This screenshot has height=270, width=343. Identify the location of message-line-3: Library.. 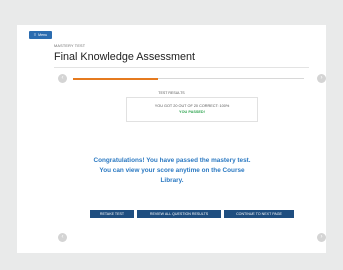
(172, 180).